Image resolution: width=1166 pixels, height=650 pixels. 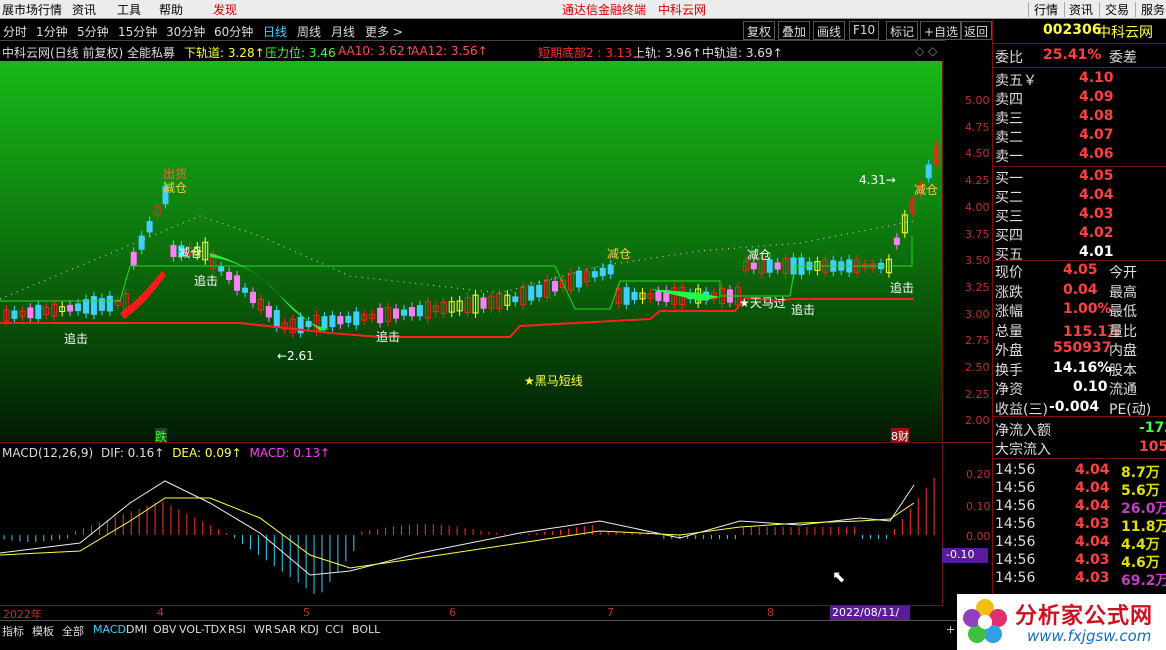 I want to click on tab-kdj: KDJ, so click(x=309, y=629).